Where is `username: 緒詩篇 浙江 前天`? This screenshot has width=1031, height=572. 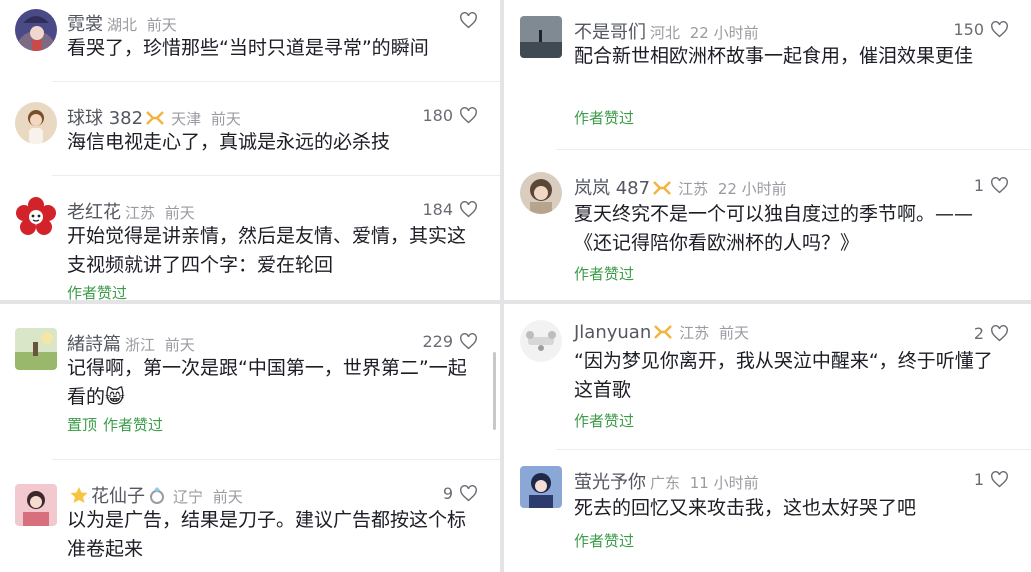
username: 緒詩篇 浙江 前天 is located at coordinates (131, 343).